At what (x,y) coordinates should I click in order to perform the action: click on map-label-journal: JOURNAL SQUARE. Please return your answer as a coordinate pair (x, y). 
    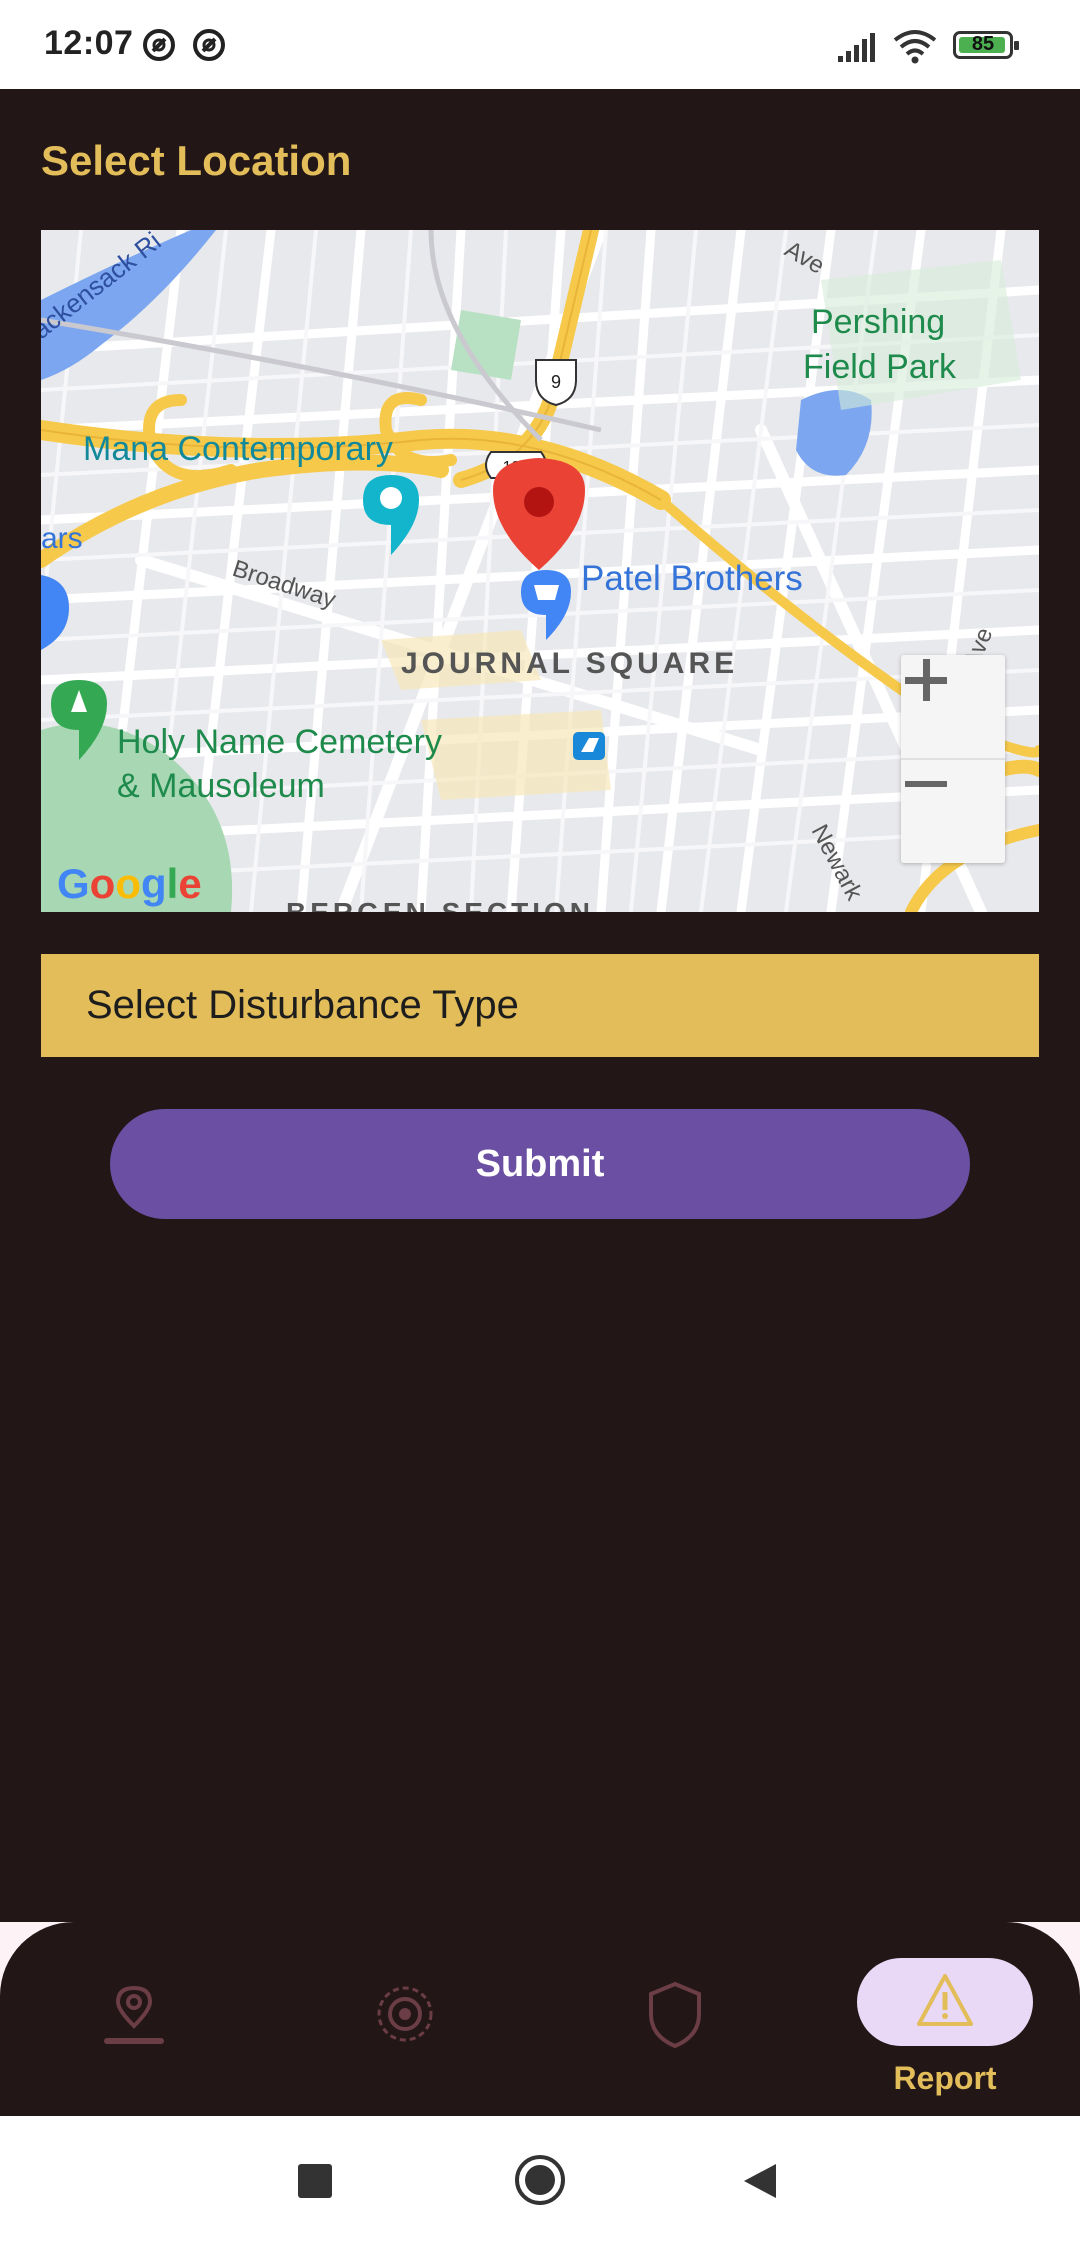
    Looking at the image, I should click on (569, 663).